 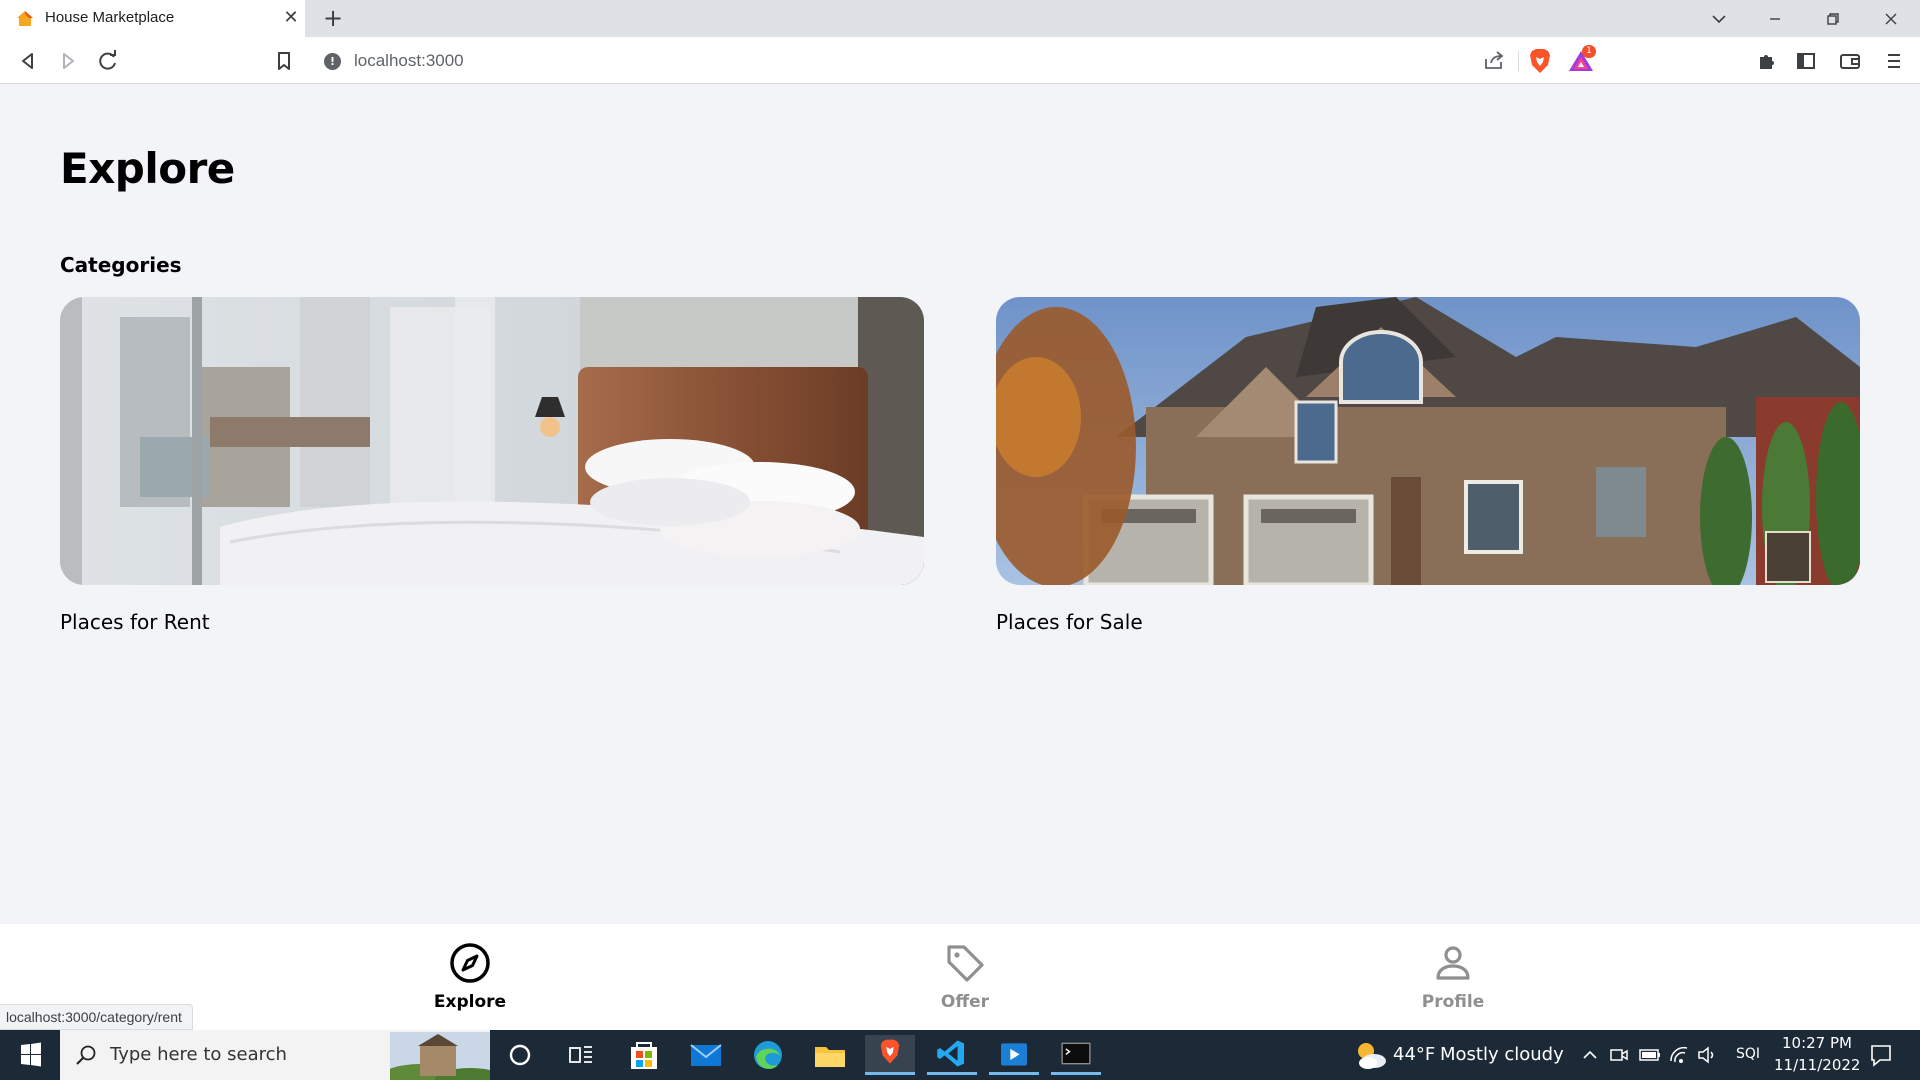 I want to click on reload-icon, so click(x=108, y=61).